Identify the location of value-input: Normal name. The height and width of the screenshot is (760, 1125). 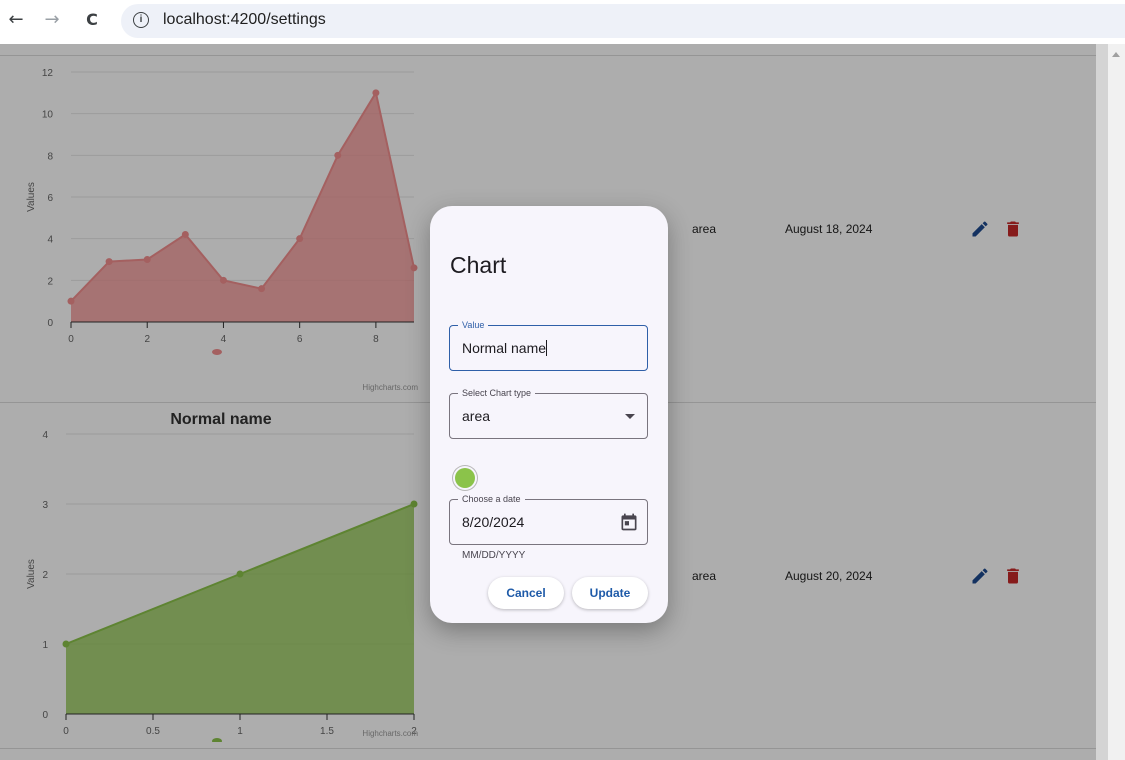
(505, 348).